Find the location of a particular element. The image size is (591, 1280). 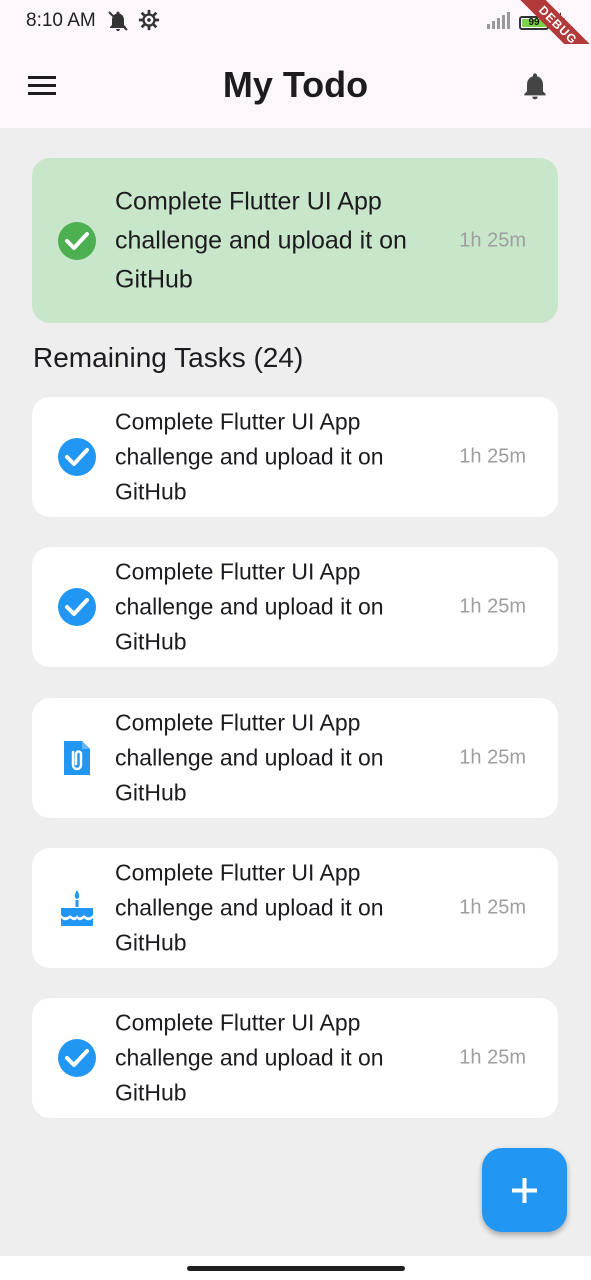

bell-icon is located at coordinates (535, 86).